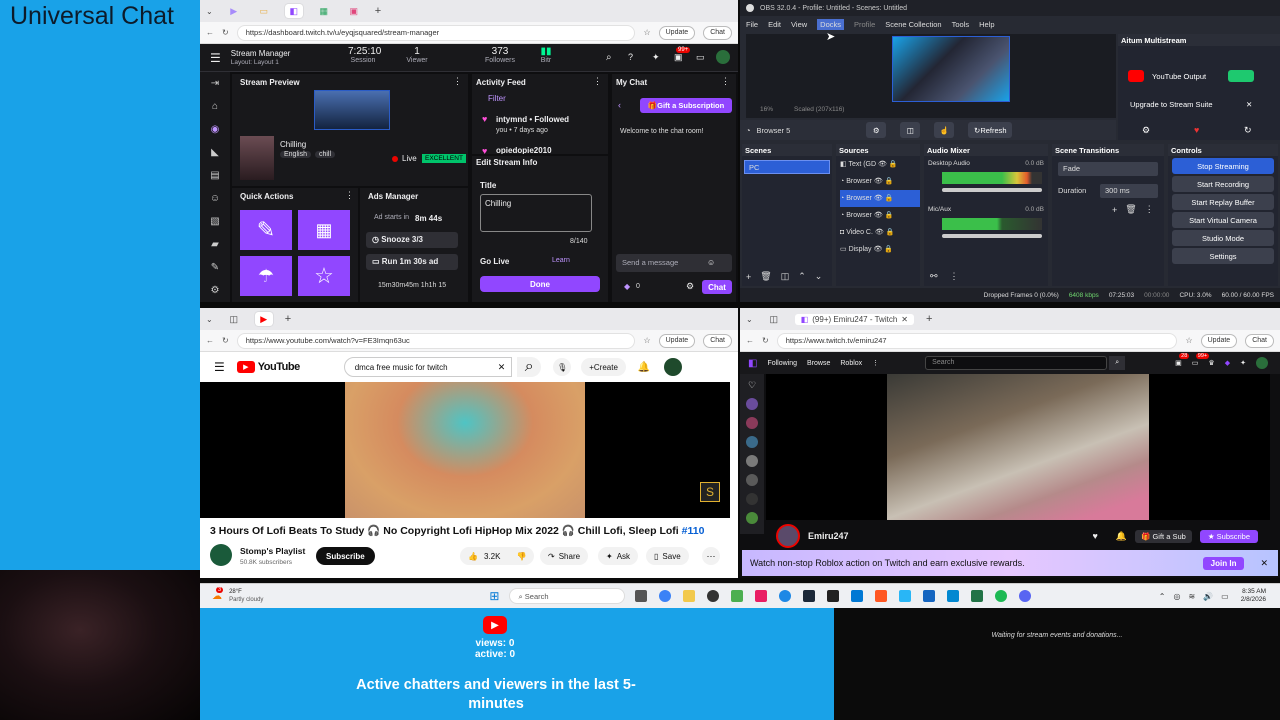 This screenshot has width=1280, height=720. What do you see at coordinates (1227, 363) in the screenshot?
I see `prime-icon: ◆` at bounding box center [1227, 363].